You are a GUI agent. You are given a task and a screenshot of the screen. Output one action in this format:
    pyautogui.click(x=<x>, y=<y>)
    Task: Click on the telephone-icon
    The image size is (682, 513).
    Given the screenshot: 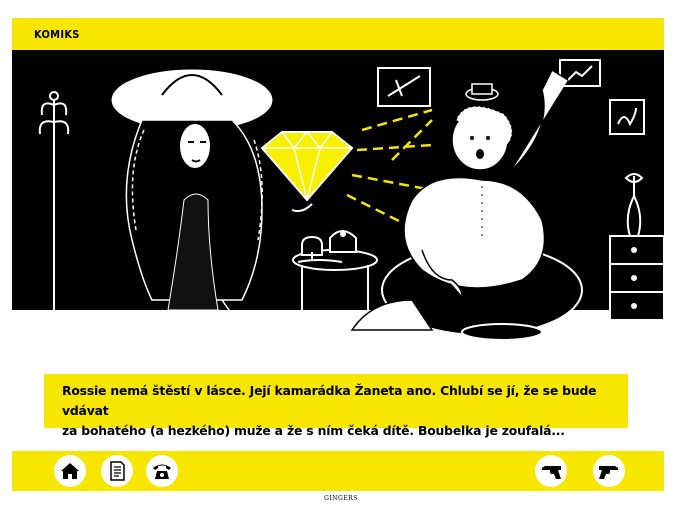 What is the action you would take?
    pyautogui.click(x=162, y=471)
    